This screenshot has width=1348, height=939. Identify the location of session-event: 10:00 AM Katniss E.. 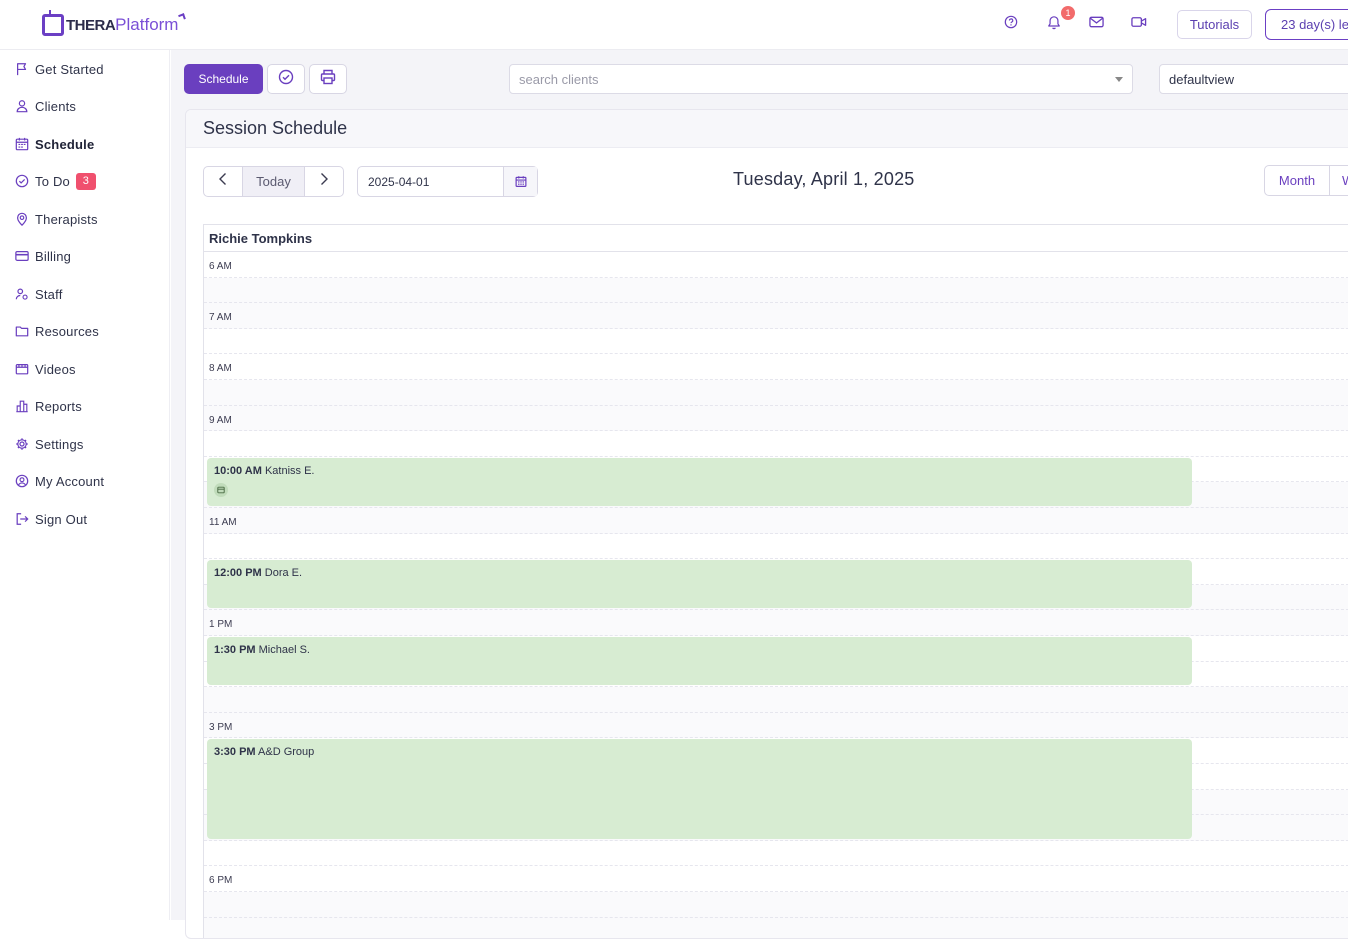
(699, 481).